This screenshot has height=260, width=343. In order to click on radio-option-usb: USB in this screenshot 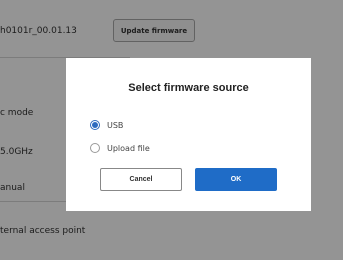, I will do `click(106, 125)`.